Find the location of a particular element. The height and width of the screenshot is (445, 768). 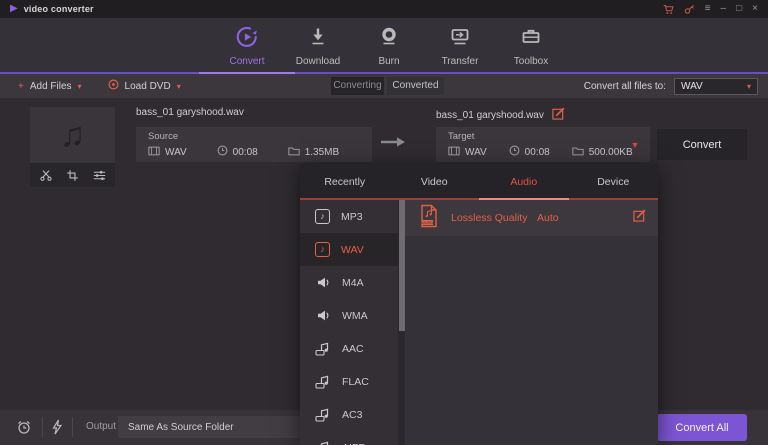

format-label: MP3 is located at coordinates (352, 216).